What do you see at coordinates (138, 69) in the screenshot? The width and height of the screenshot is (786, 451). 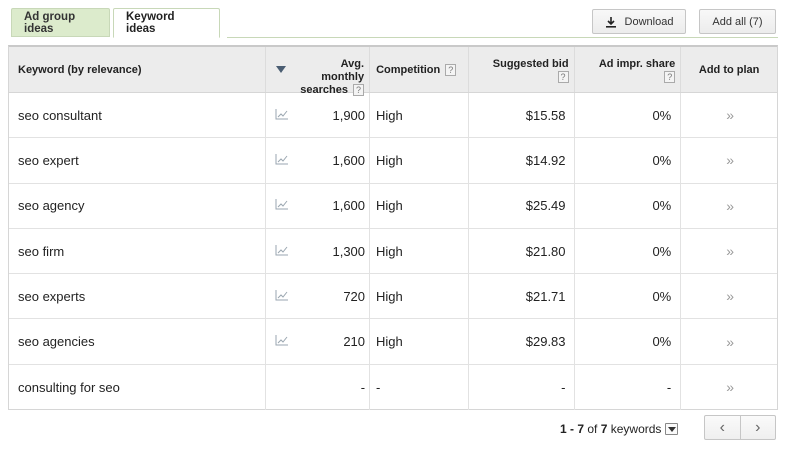 I see `header-keyword: Keyword (by relevance)` at bounding box center [138, 69].